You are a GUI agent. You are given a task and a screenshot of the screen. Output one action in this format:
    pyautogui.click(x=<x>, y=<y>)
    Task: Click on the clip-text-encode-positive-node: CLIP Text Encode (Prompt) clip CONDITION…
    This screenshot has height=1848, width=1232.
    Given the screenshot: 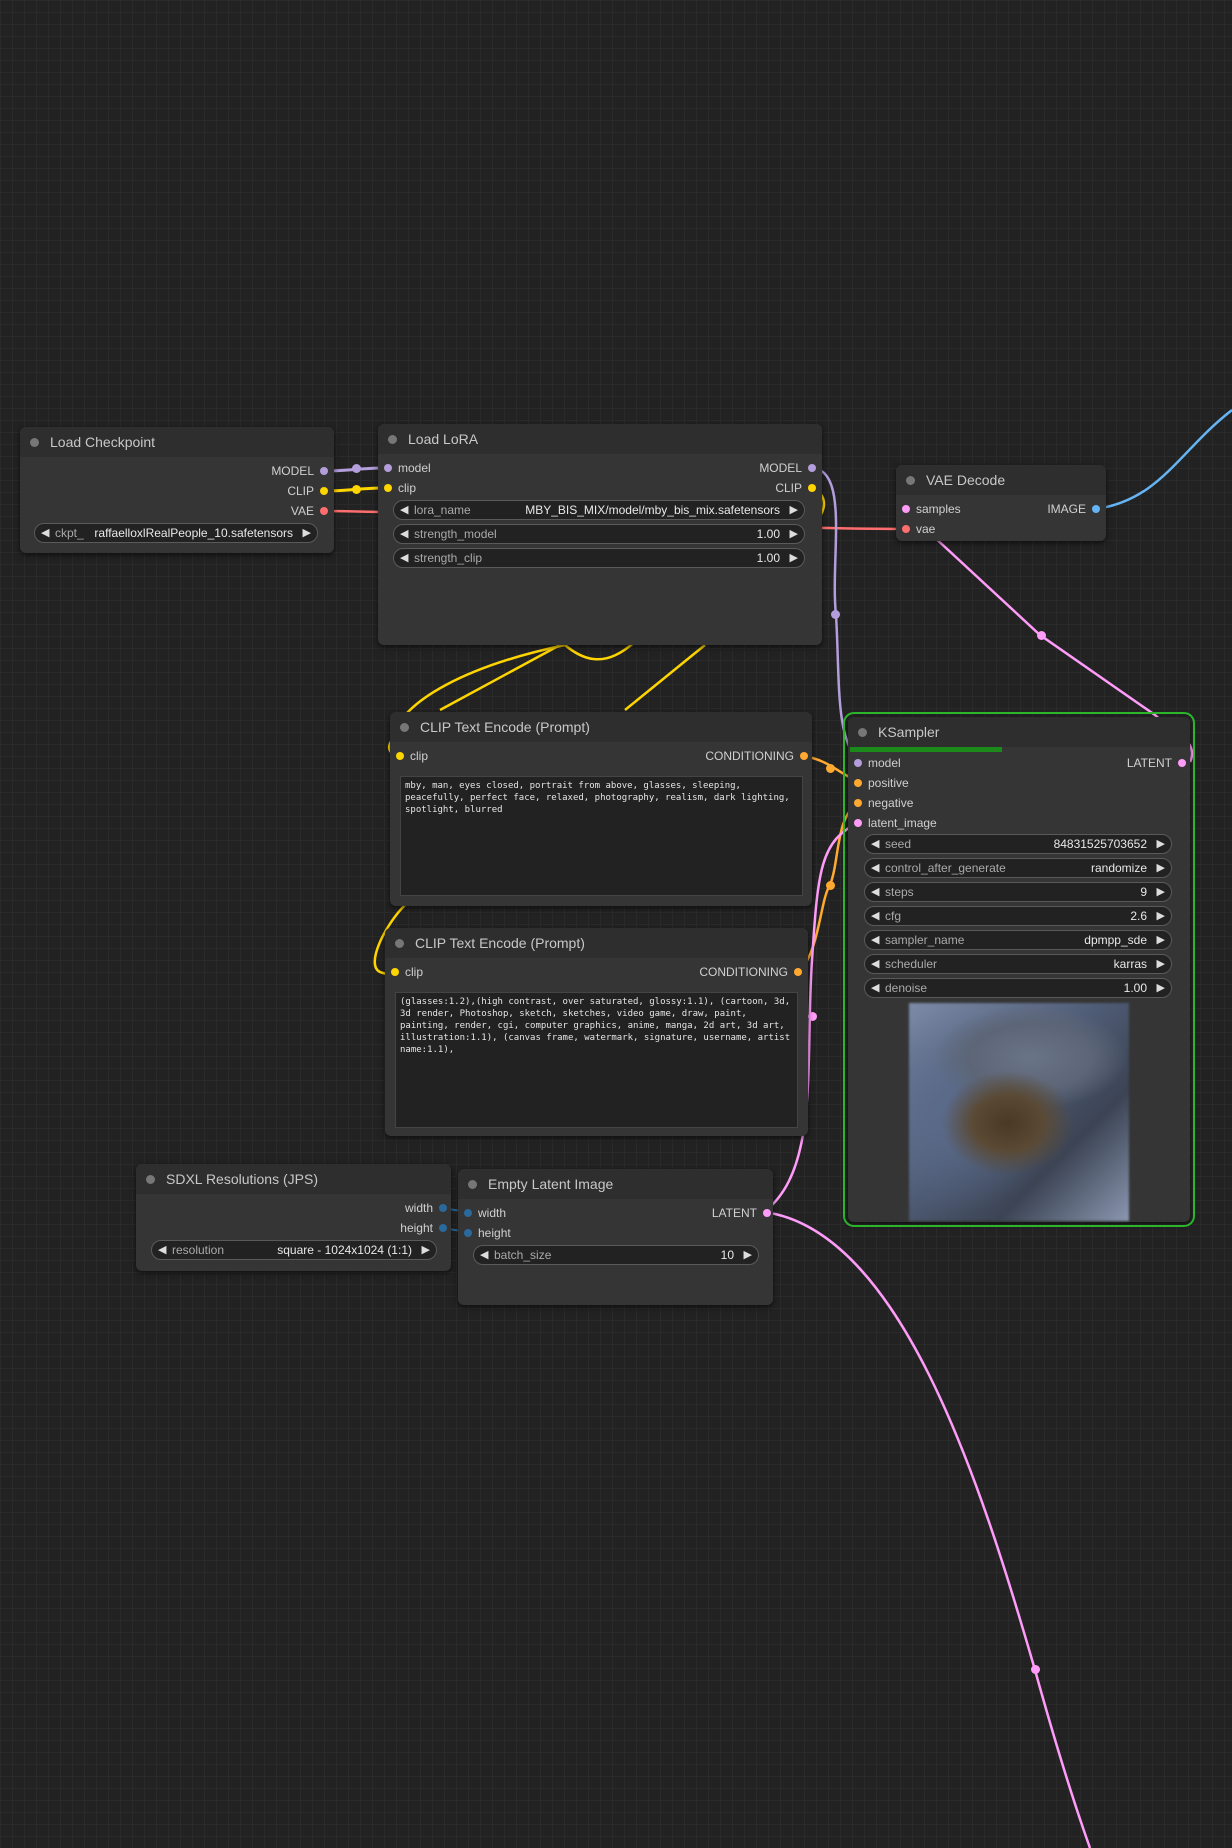 What is the action you would take?
    pyautogui.click(x=601, y=809)
    